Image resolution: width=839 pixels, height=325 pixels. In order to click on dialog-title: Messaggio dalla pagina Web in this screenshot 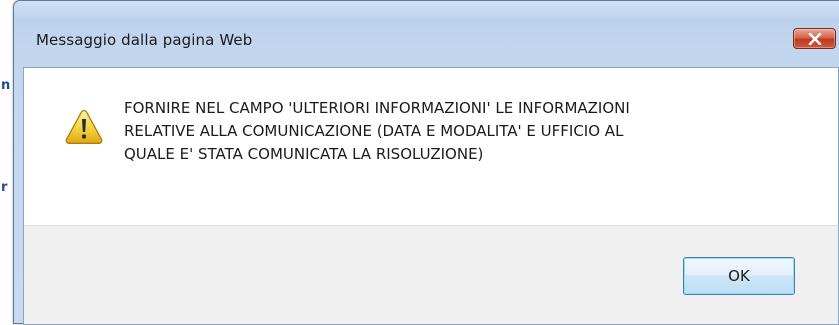, I will do `click(144, 40)`.